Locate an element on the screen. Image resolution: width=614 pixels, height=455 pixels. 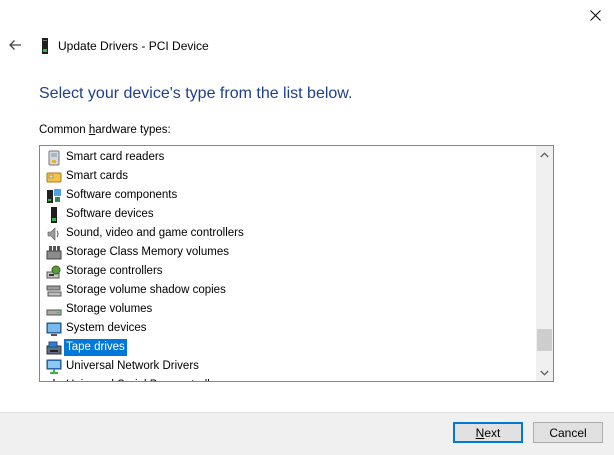
tape-drive-icon is located at coordinates (54, 347).